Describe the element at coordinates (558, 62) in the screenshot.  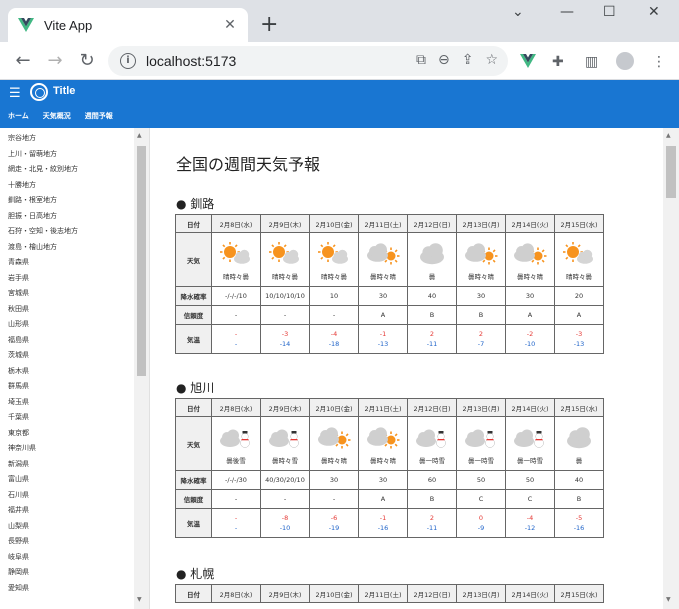
I see `extensions-icon: ✚` at that location.